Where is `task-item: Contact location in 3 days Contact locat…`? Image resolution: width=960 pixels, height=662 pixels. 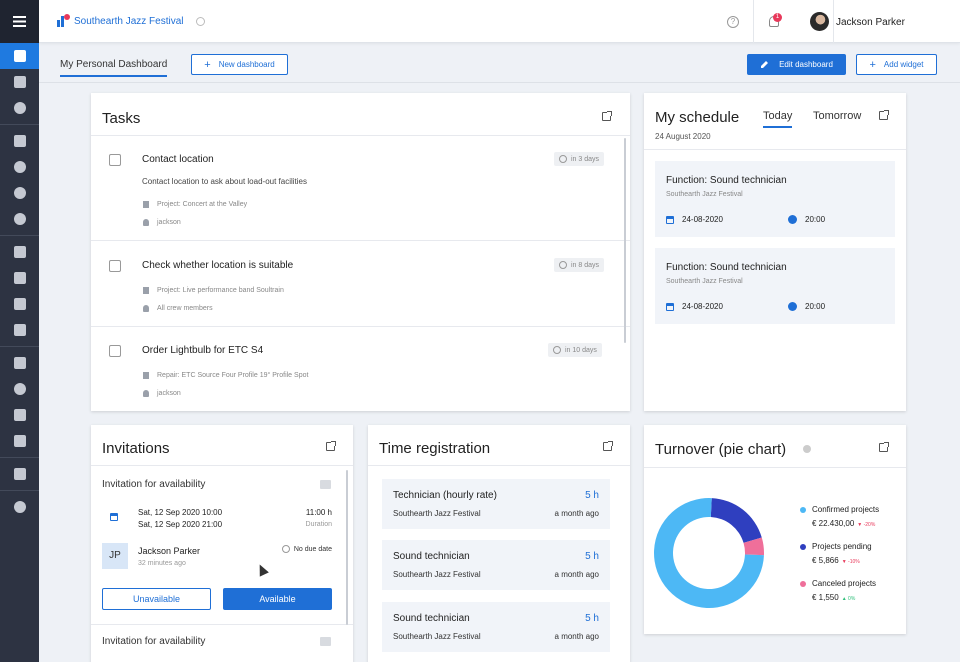 task-item: Contact location in 3 days Contact locat… is located at coordinates (357, 188).